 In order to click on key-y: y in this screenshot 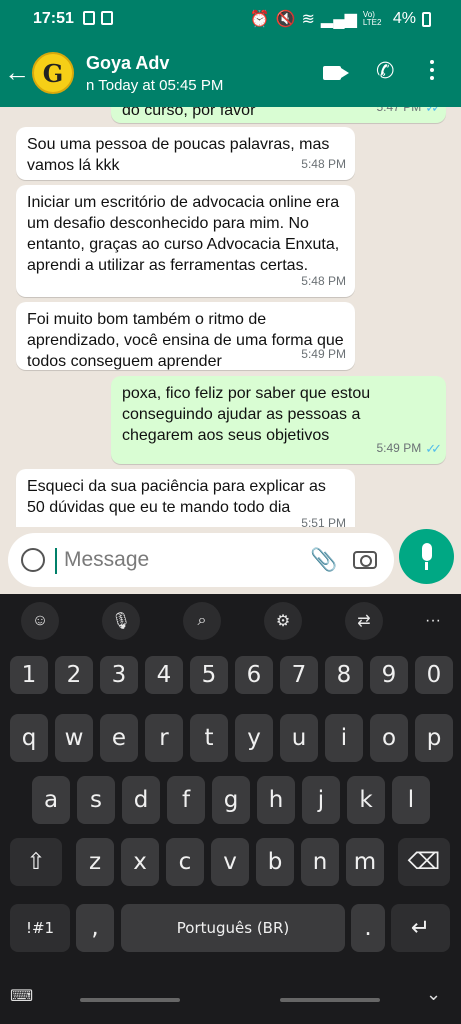, I will do `click(254, 738)`.